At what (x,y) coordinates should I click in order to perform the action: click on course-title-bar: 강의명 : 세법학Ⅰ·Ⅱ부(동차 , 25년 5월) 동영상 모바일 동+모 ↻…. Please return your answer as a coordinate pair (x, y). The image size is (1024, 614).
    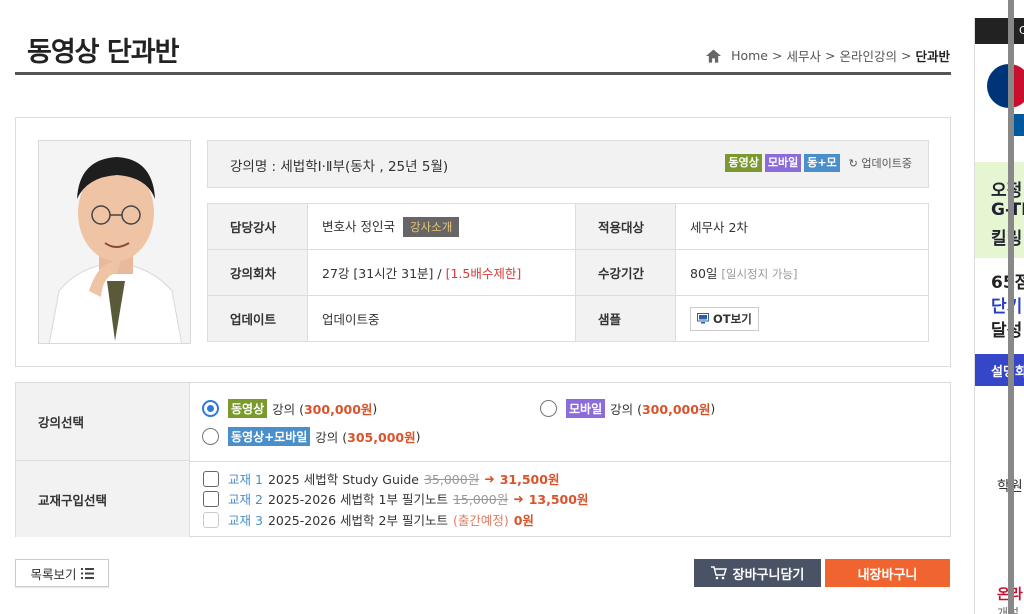
    Looking at the image, I should click on (568, 164).